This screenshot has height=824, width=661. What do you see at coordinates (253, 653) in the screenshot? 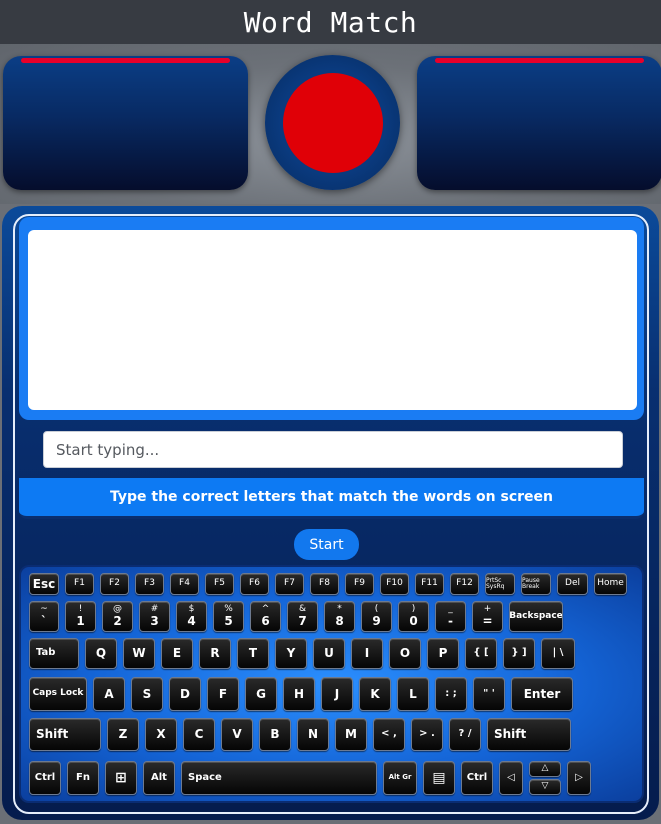
I see `key-t: T` at bounding box center [253, 653].